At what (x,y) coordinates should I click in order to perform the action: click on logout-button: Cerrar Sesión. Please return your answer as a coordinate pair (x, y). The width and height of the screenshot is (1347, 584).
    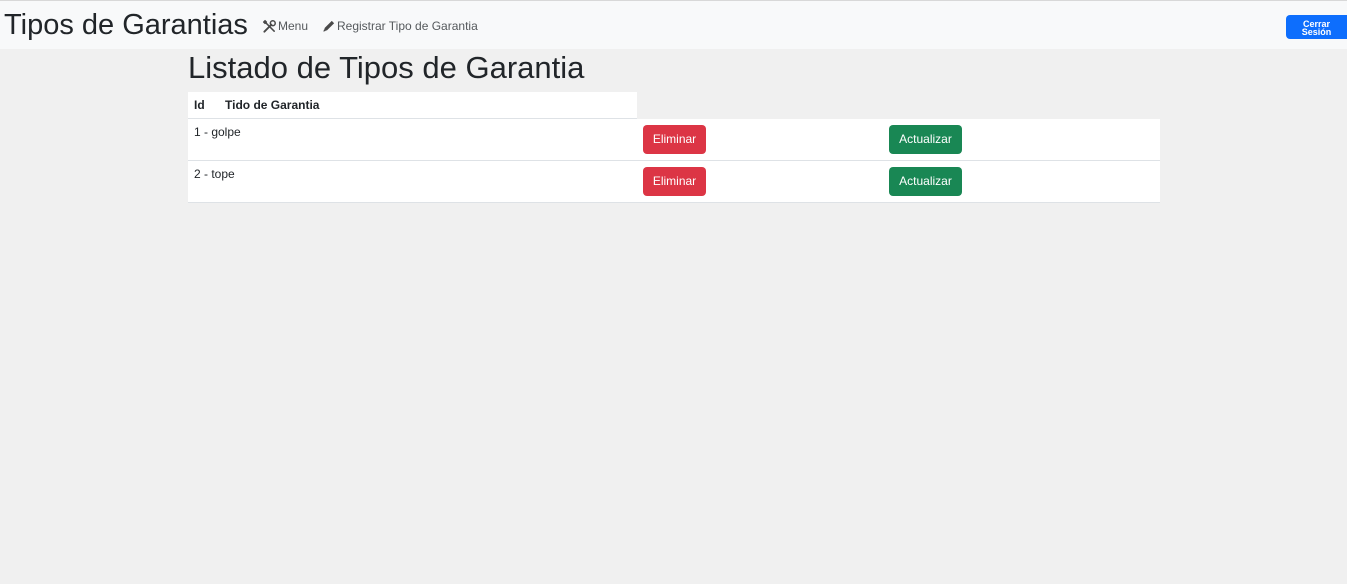
    Looking at the image, I should click on (1316, 27).